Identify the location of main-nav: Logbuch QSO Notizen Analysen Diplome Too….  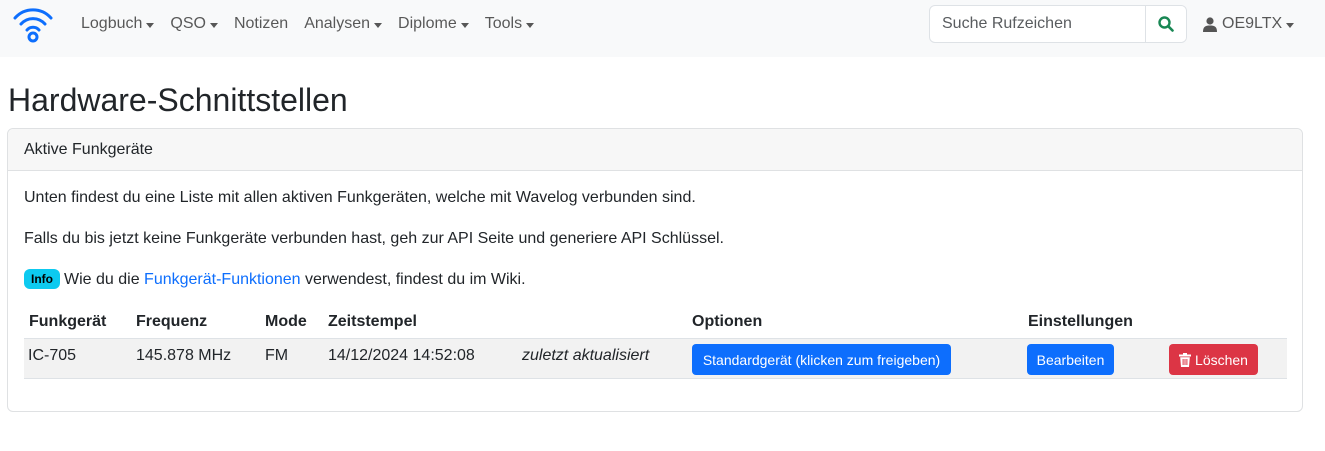
(307, 24).